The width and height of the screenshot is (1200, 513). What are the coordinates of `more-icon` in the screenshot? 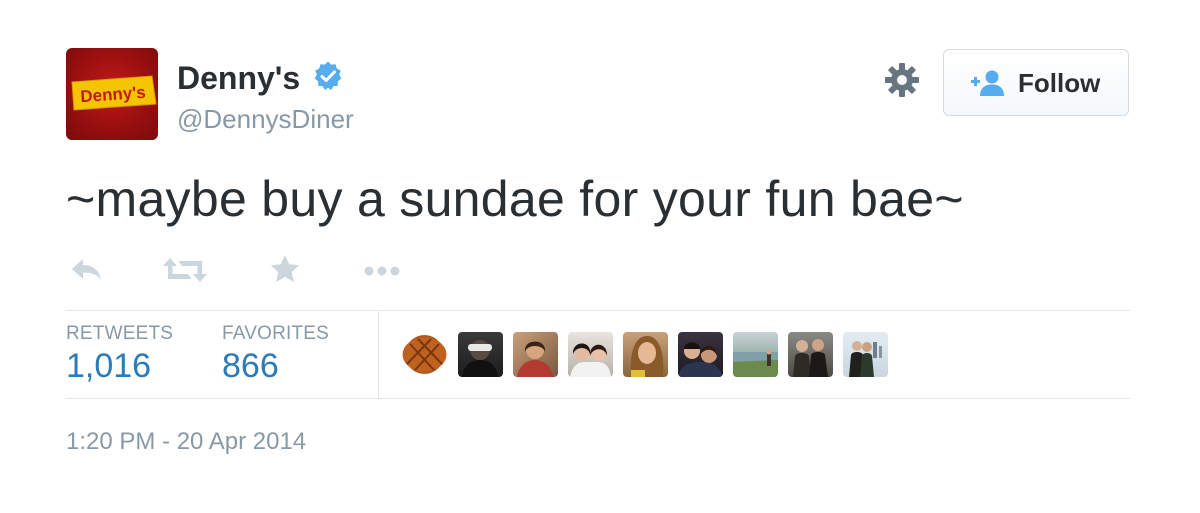 It's located at (382, 271).